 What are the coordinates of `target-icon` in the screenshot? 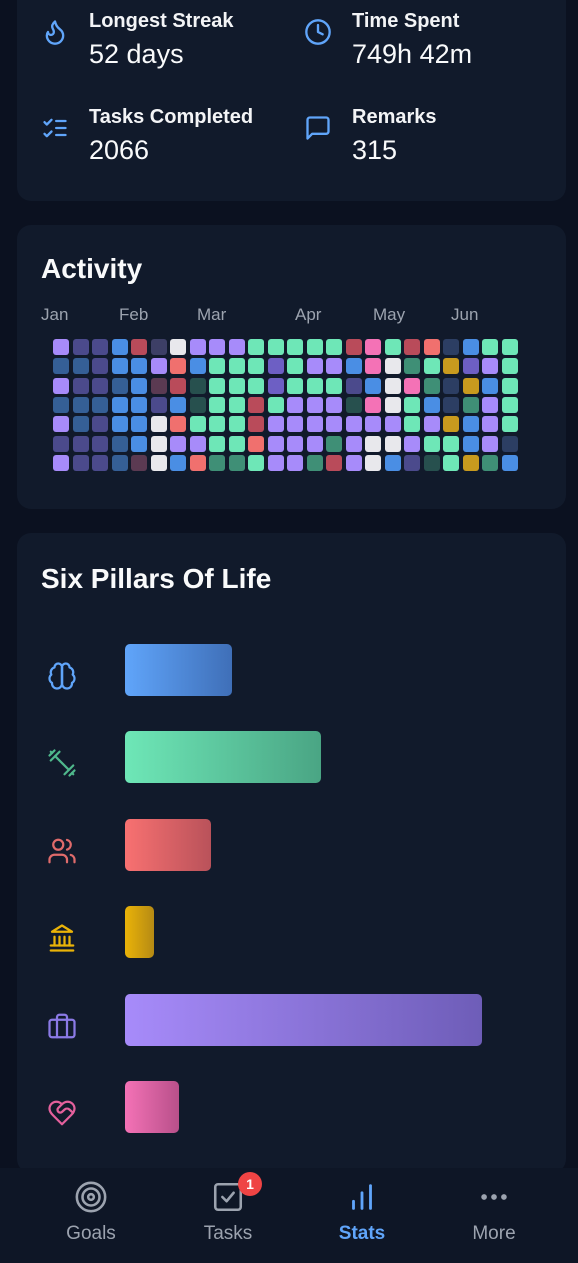 It's located at (91, 1197).